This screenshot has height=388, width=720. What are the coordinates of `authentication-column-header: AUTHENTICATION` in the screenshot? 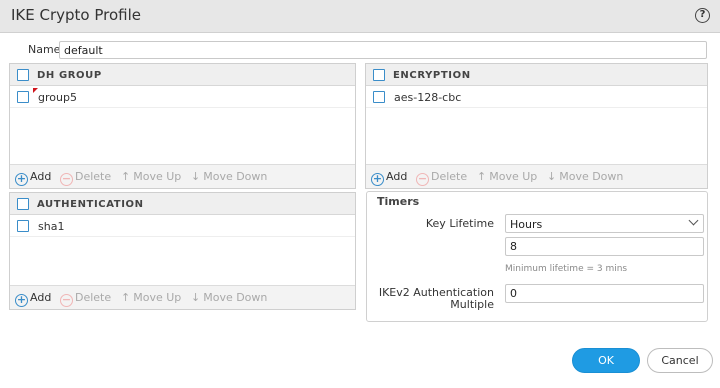 It's located at (90, 204).